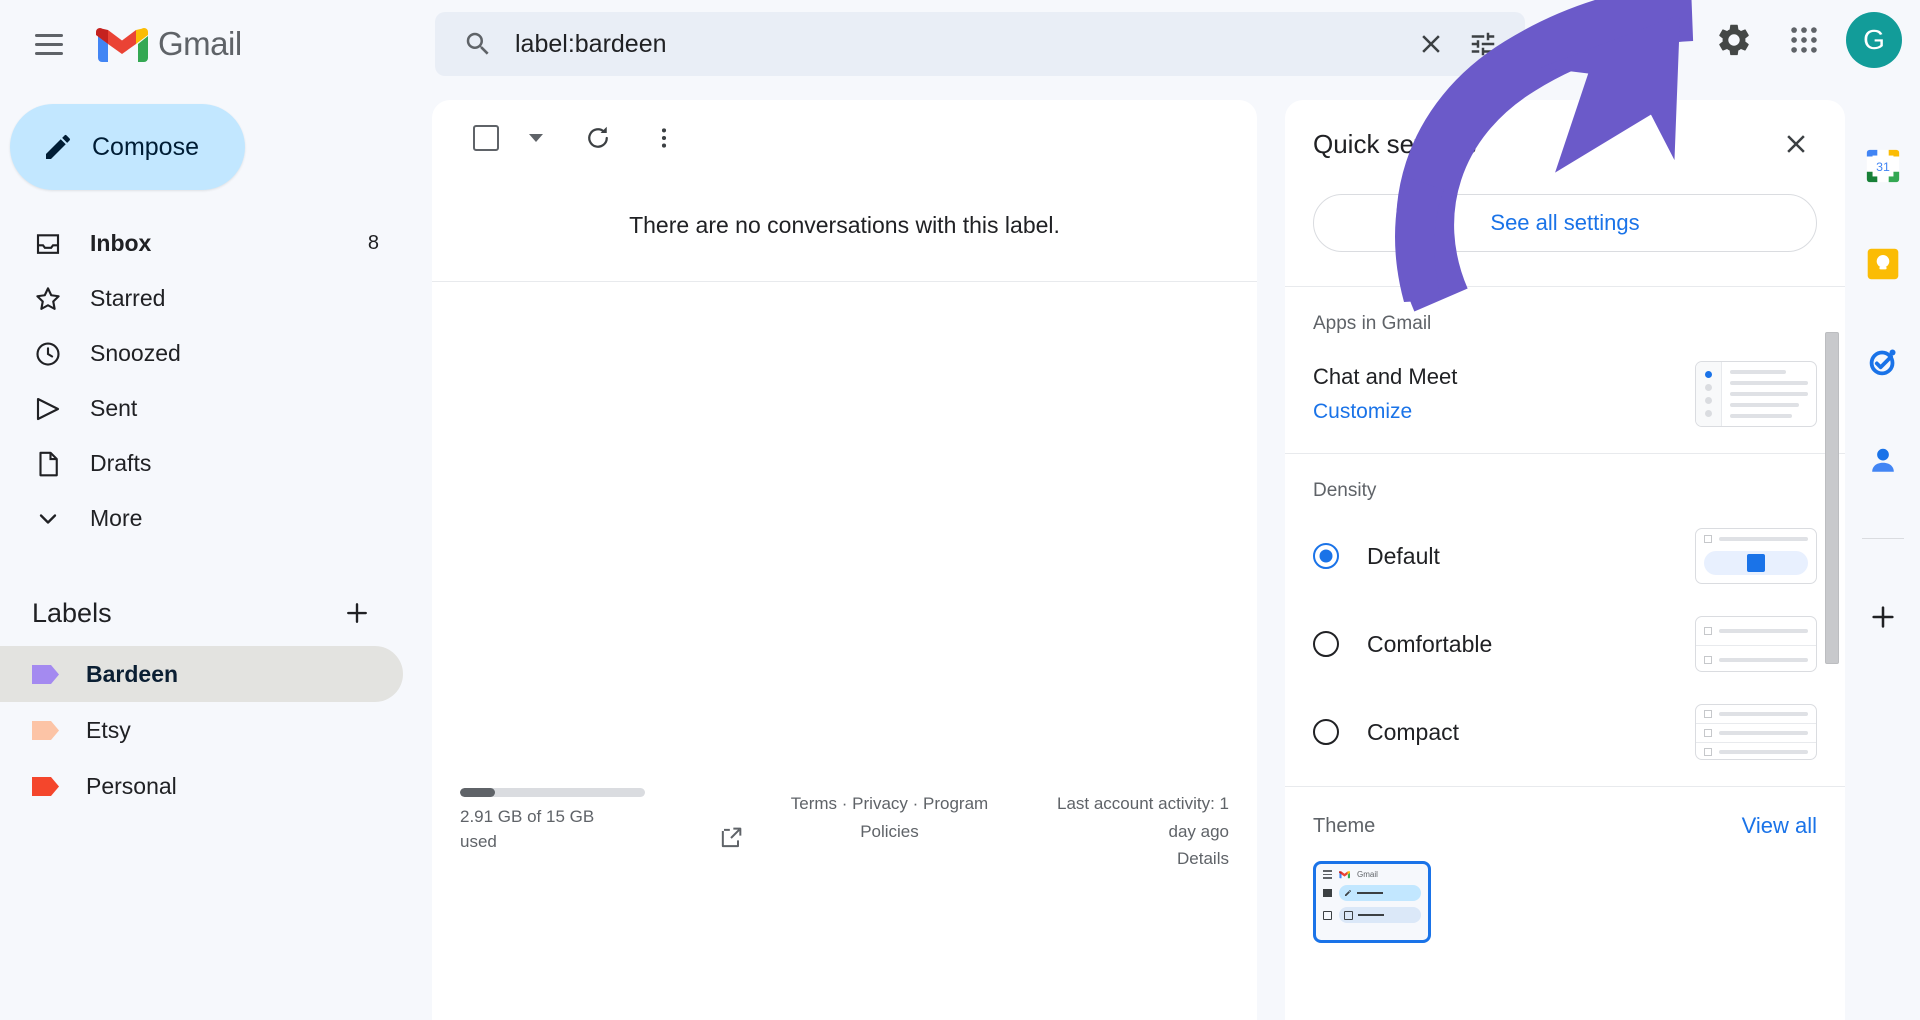 The height and width of the screenshot is (1020, 1920). I want to click on quick-settings-close-button, so click(1796, 144).